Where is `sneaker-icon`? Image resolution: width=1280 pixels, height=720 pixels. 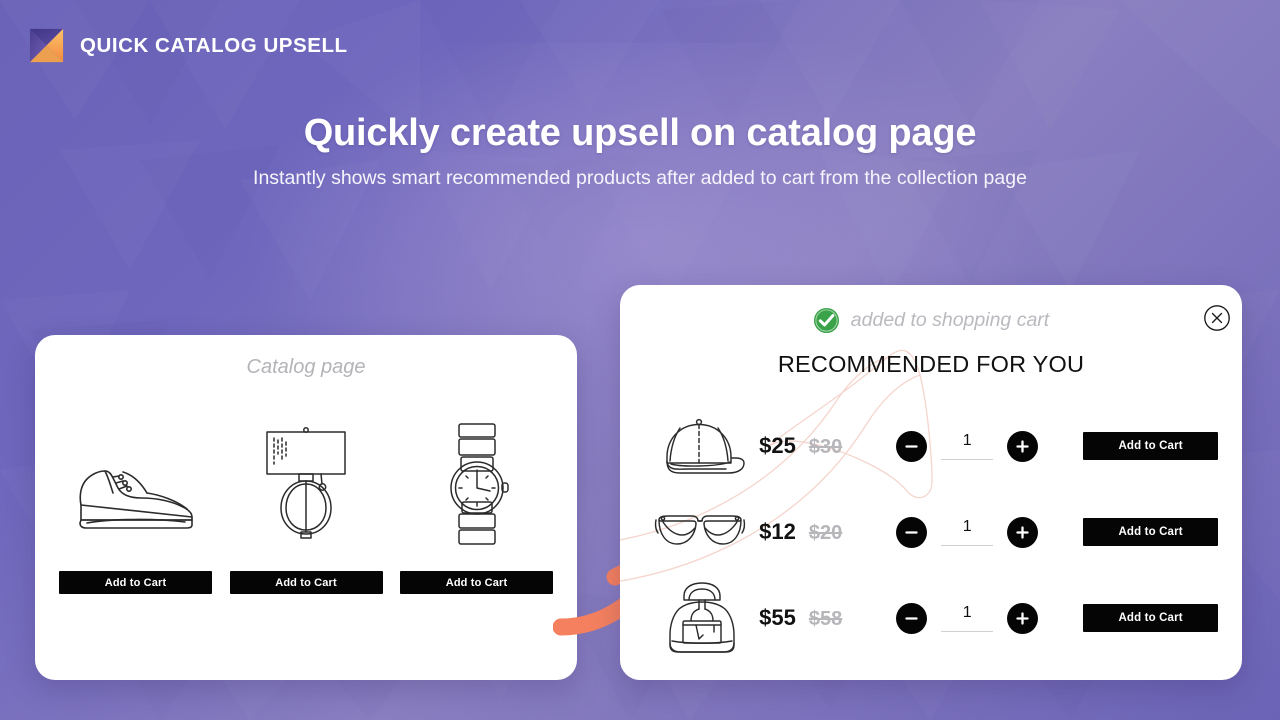
sneaker-icon is located at coordinates (136, 485).